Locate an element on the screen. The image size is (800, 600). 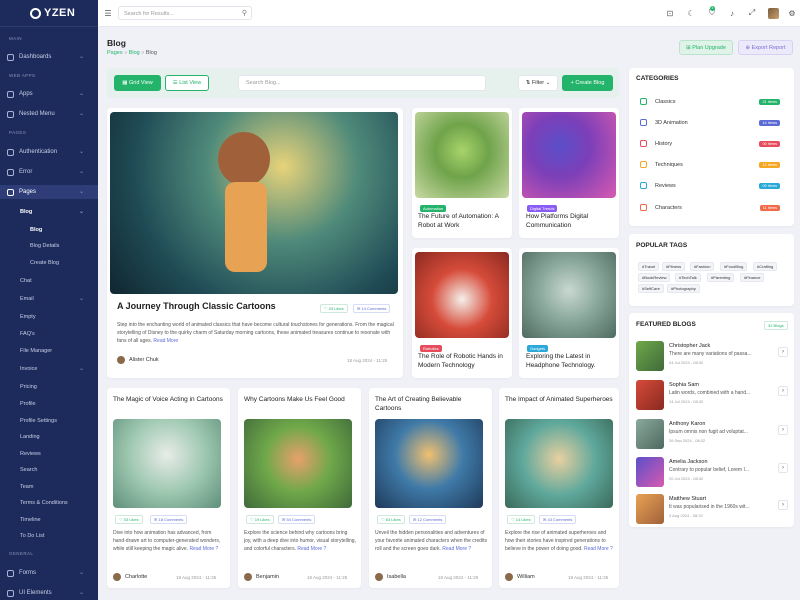
blog-author: William is located at coordinates (520, 577).